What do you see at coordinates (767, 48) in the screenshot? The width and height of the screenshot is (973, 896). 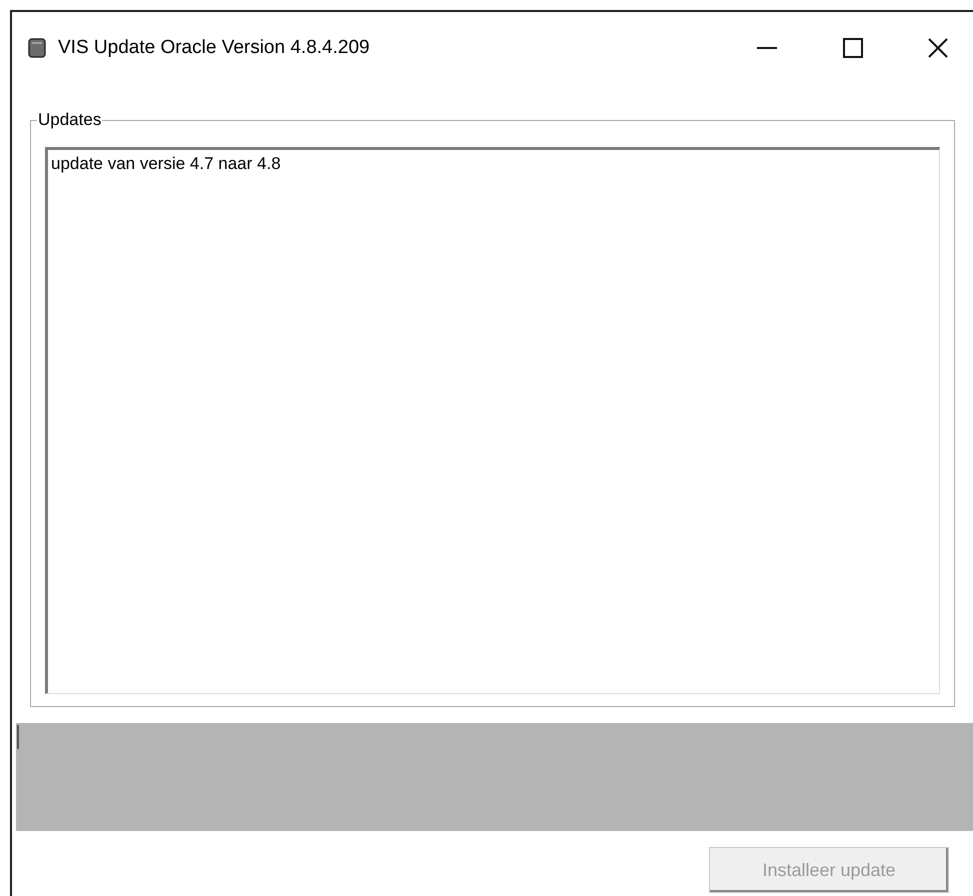 I see `minimize-icon` at bounding box center [767, 48].